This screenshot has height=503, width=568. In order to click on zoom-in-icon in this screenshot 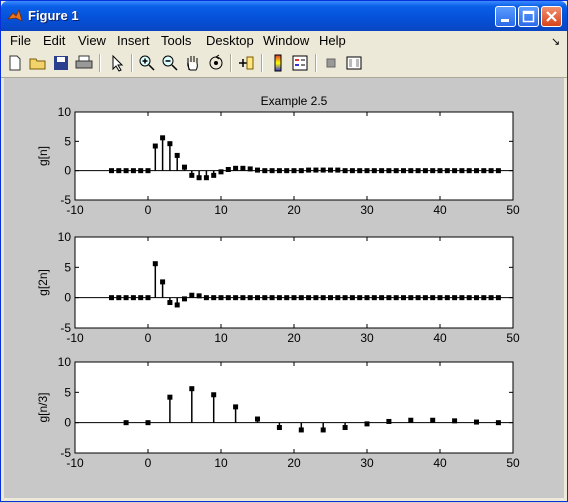, I will do `click(147, 63)`.